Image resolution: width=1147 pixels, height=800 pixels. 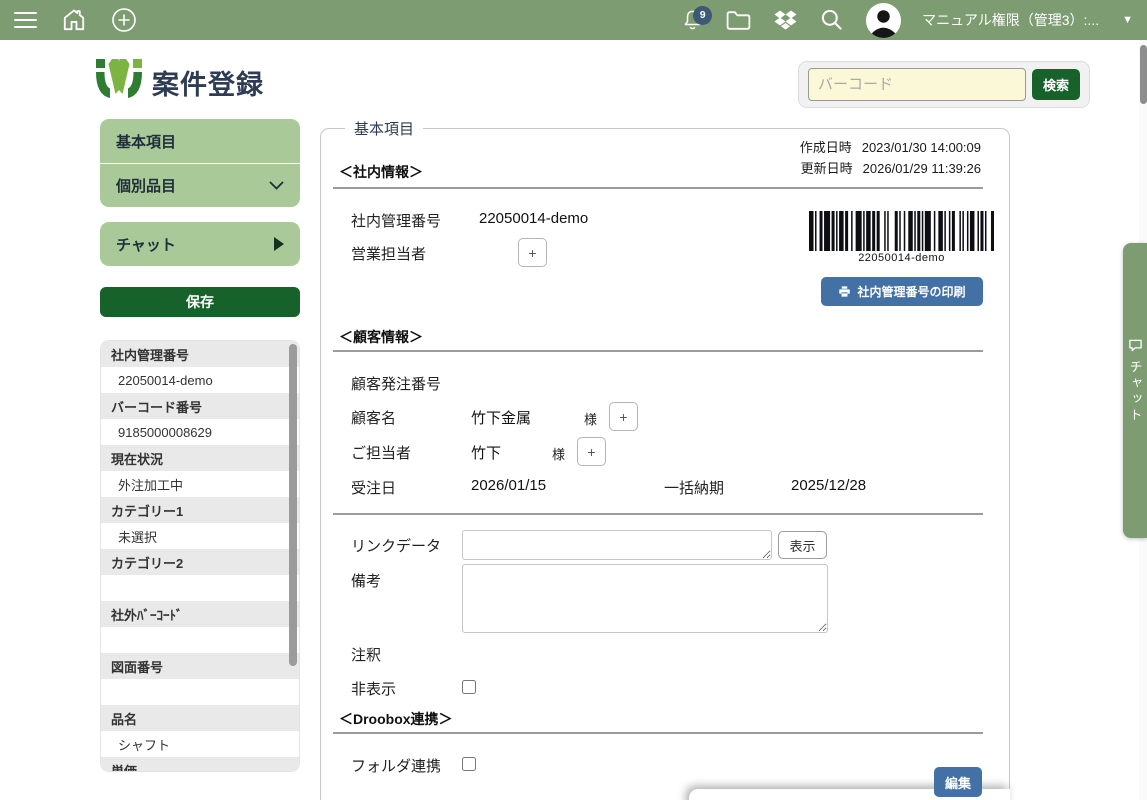 I want to click on chevron-down-icon, so click(x=276, y=185).